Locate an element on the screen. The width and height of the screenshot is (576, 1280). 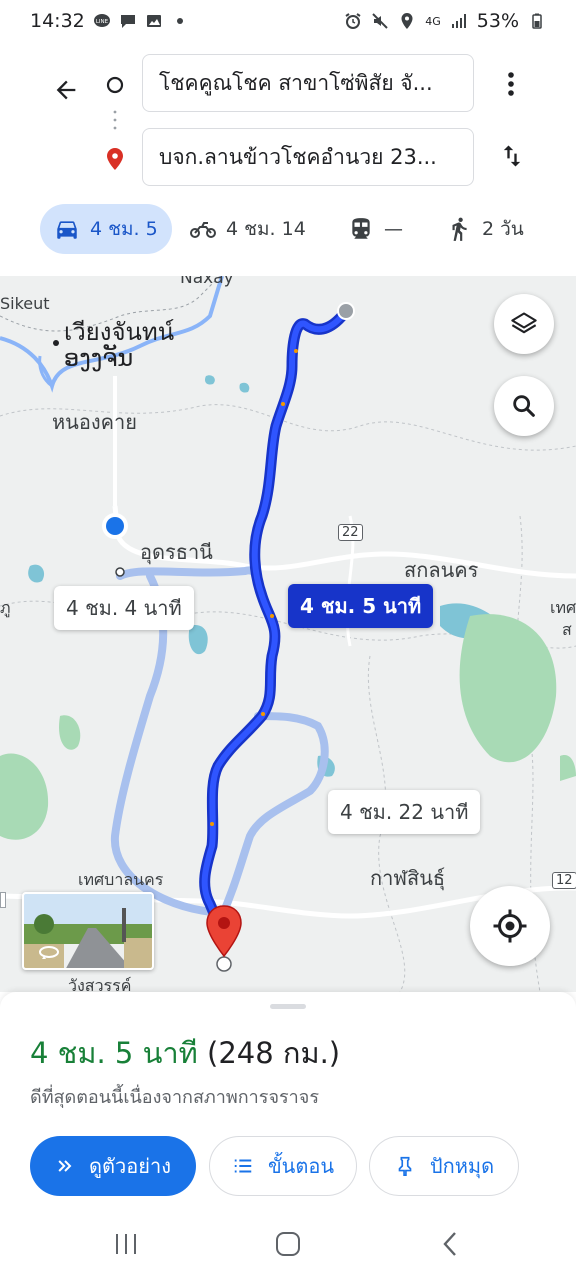
swap-vert-icon is located at coordinates (512, 156).